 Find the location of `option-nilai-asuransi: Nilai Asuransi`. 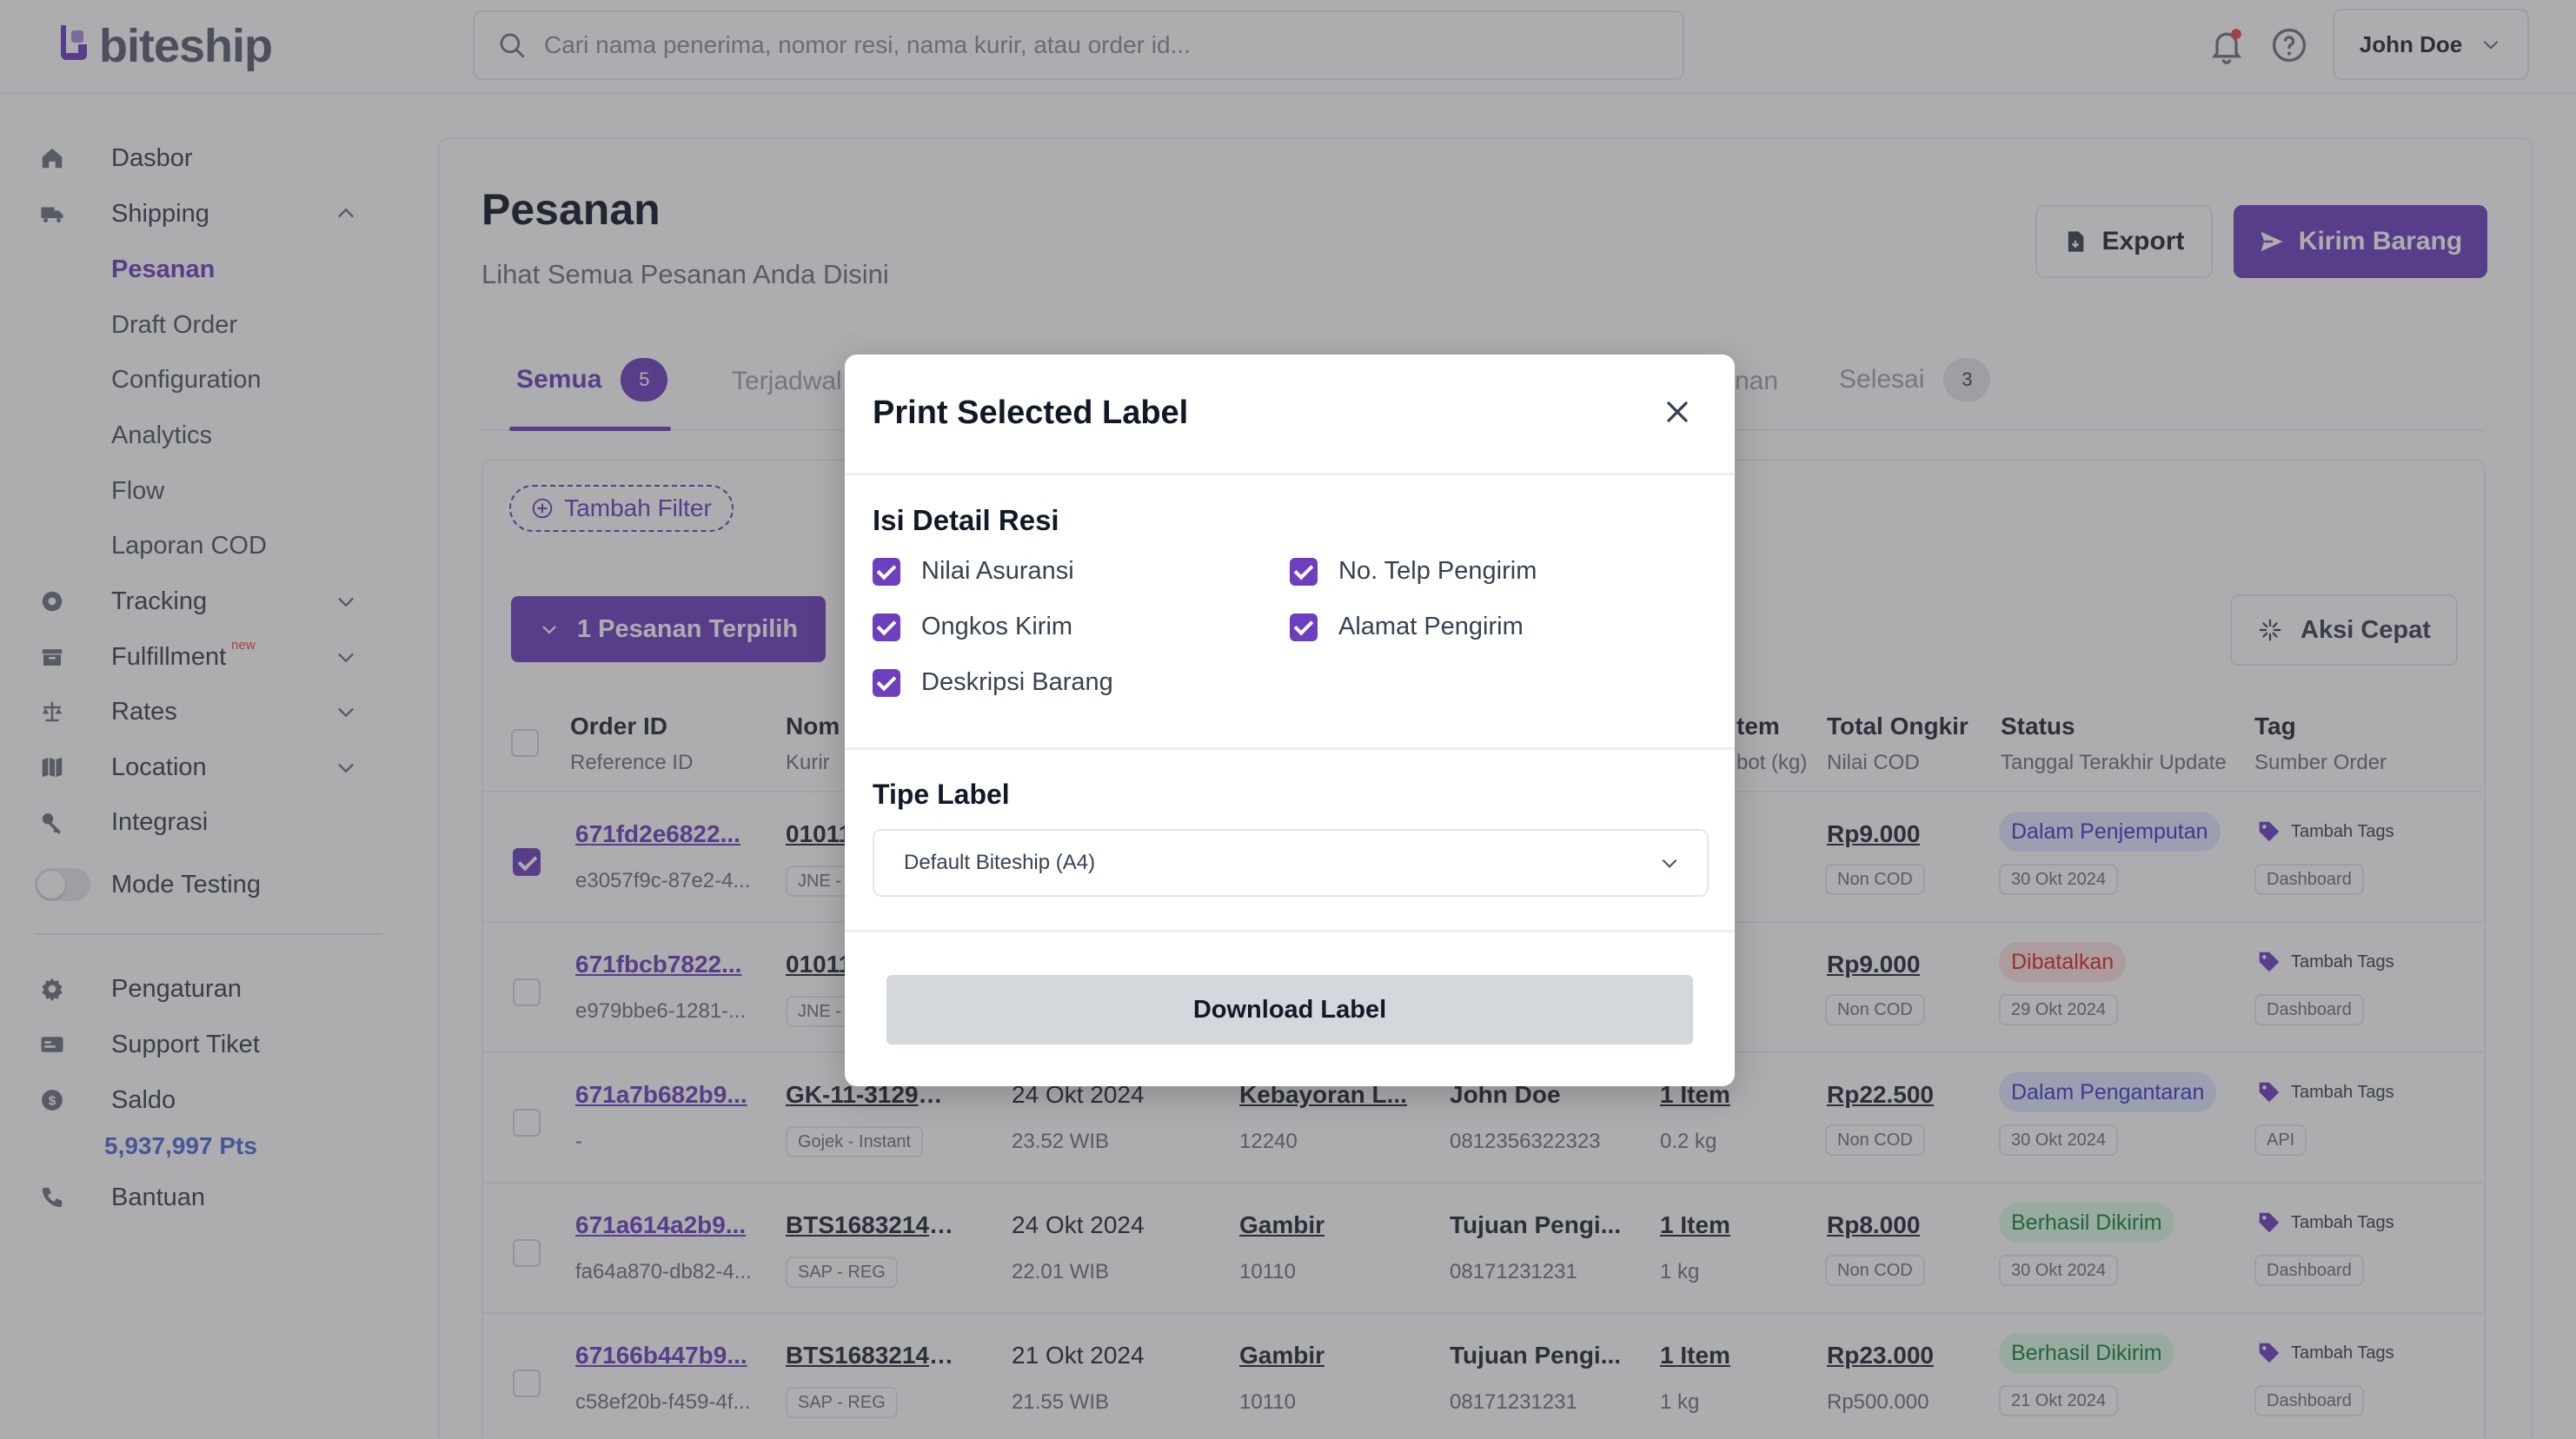

option-nilai-asuransi: Nilai Asuransi is located at coordinates (974, 571).